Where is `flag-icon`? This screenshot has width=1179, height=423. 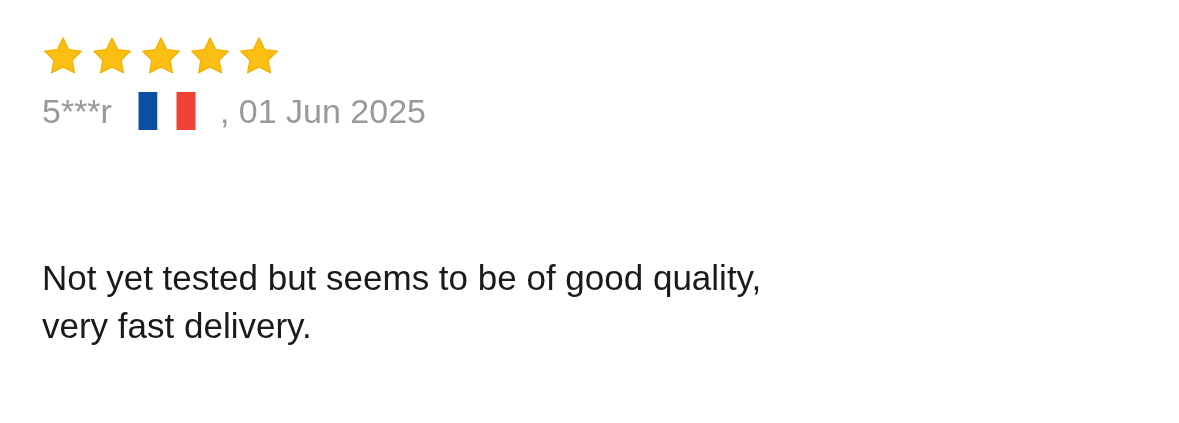
flag-icon is located at coordinates (166, 111).